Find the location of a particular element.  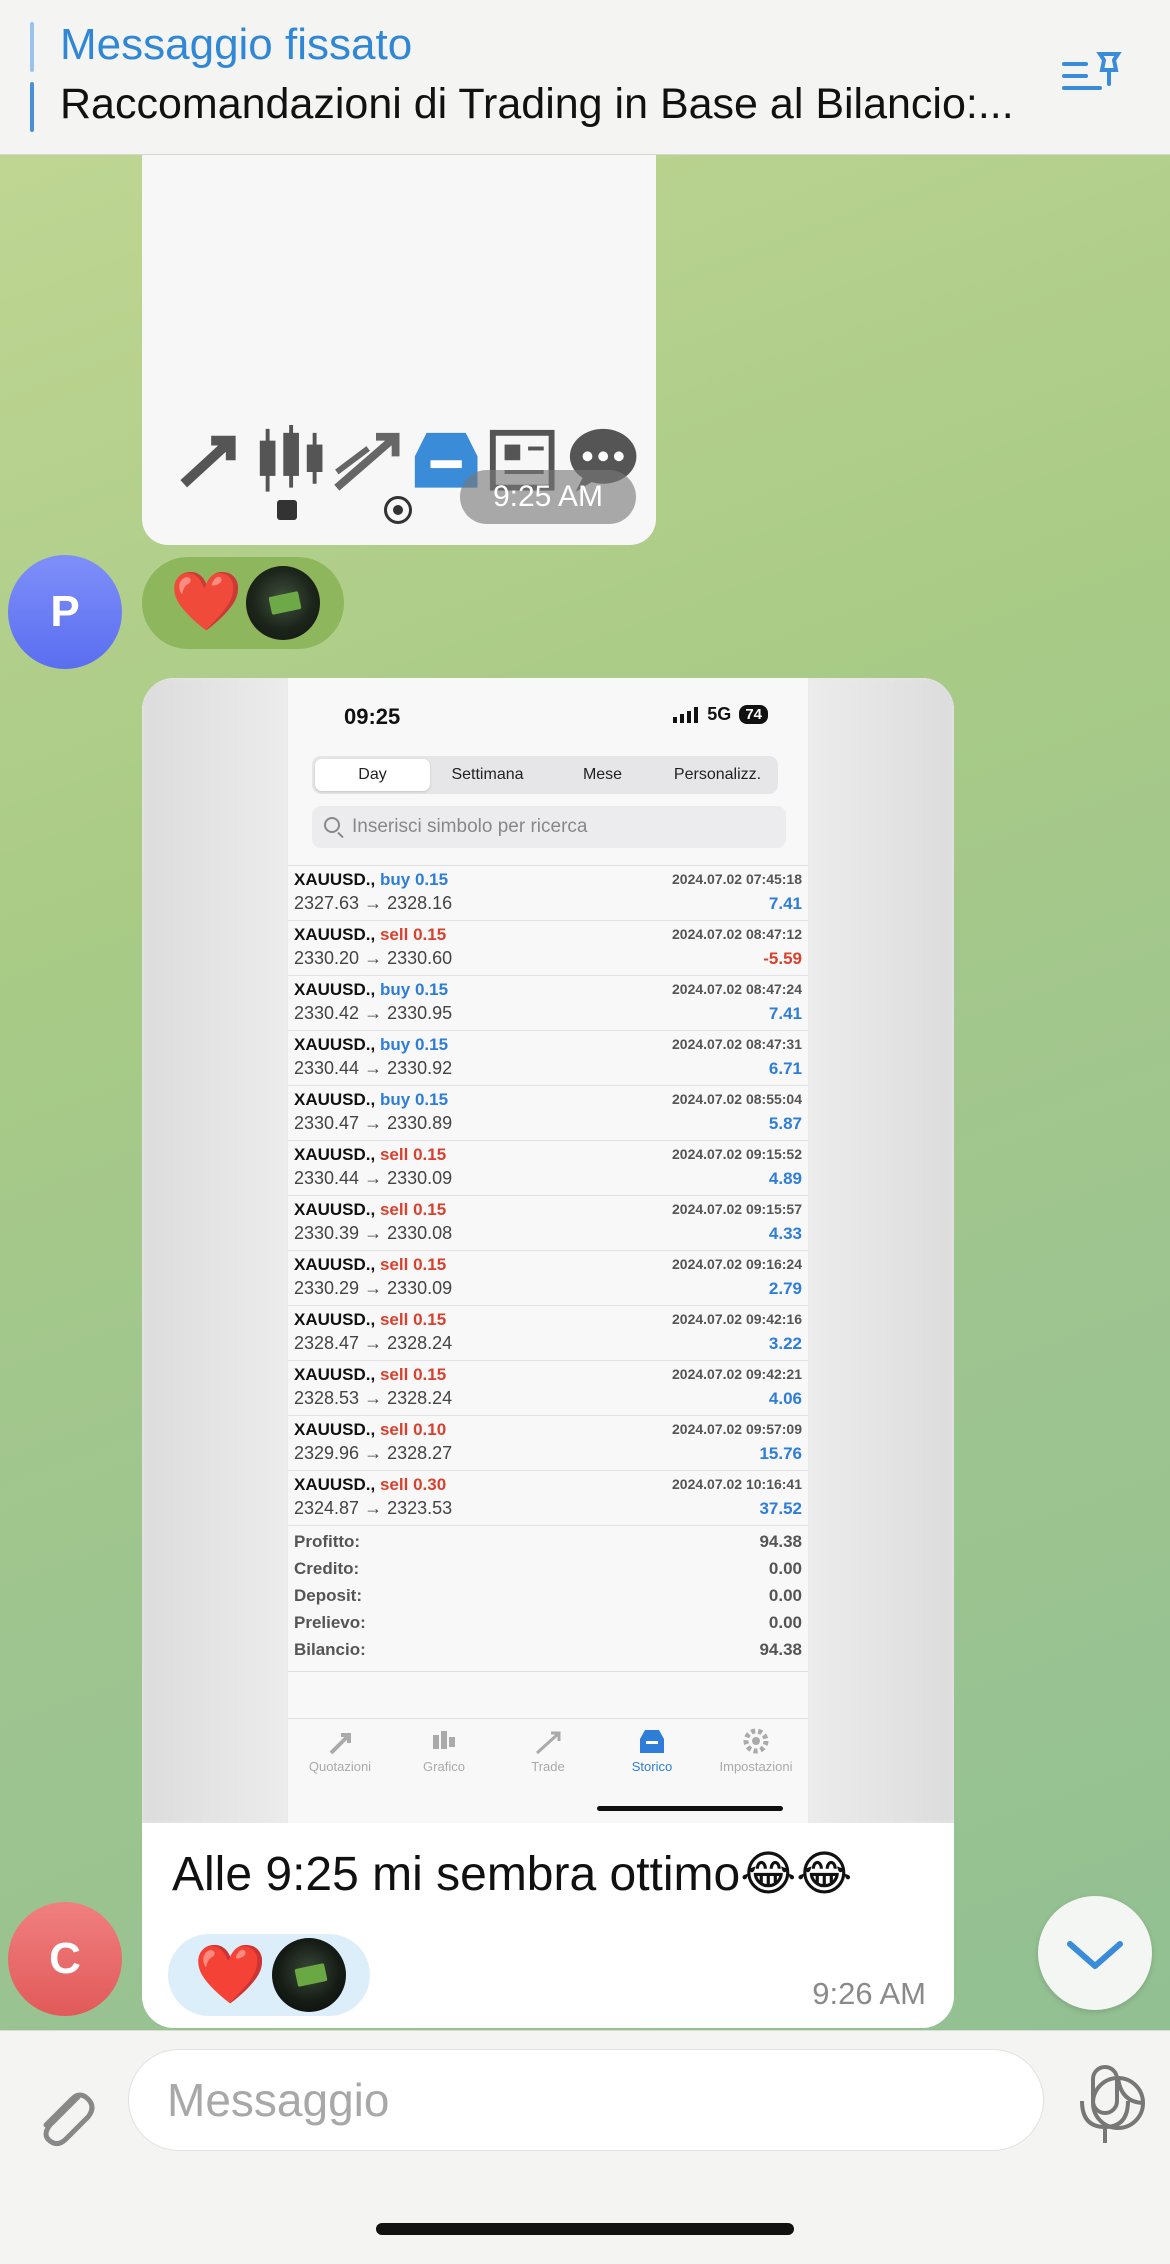

tab-storico: Storico is located at coordinates (652, 1758).